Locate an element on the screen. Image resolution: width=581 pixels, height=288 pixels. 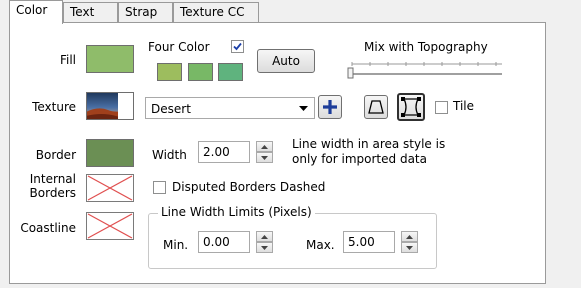
border-width-value: 2.00 is located at coordinates (216, 152).